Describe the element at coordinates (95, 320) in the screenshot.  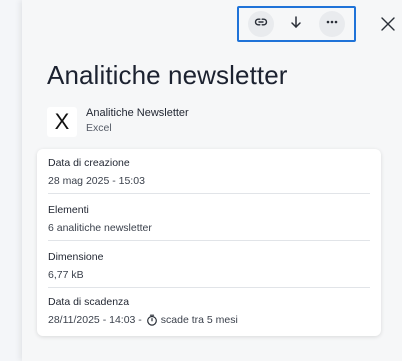
I see `expiry-value: 28/11/2025 - 14:03 -` at that location.